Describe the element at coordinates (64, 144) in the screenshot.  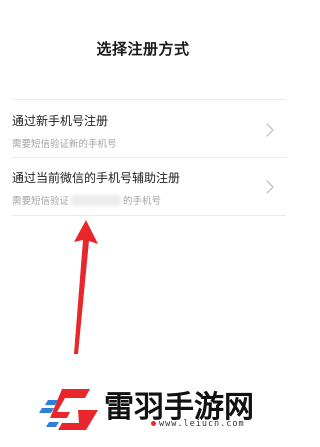
I see `option-subtitle: 需要短信验证新的手机号` at that location.